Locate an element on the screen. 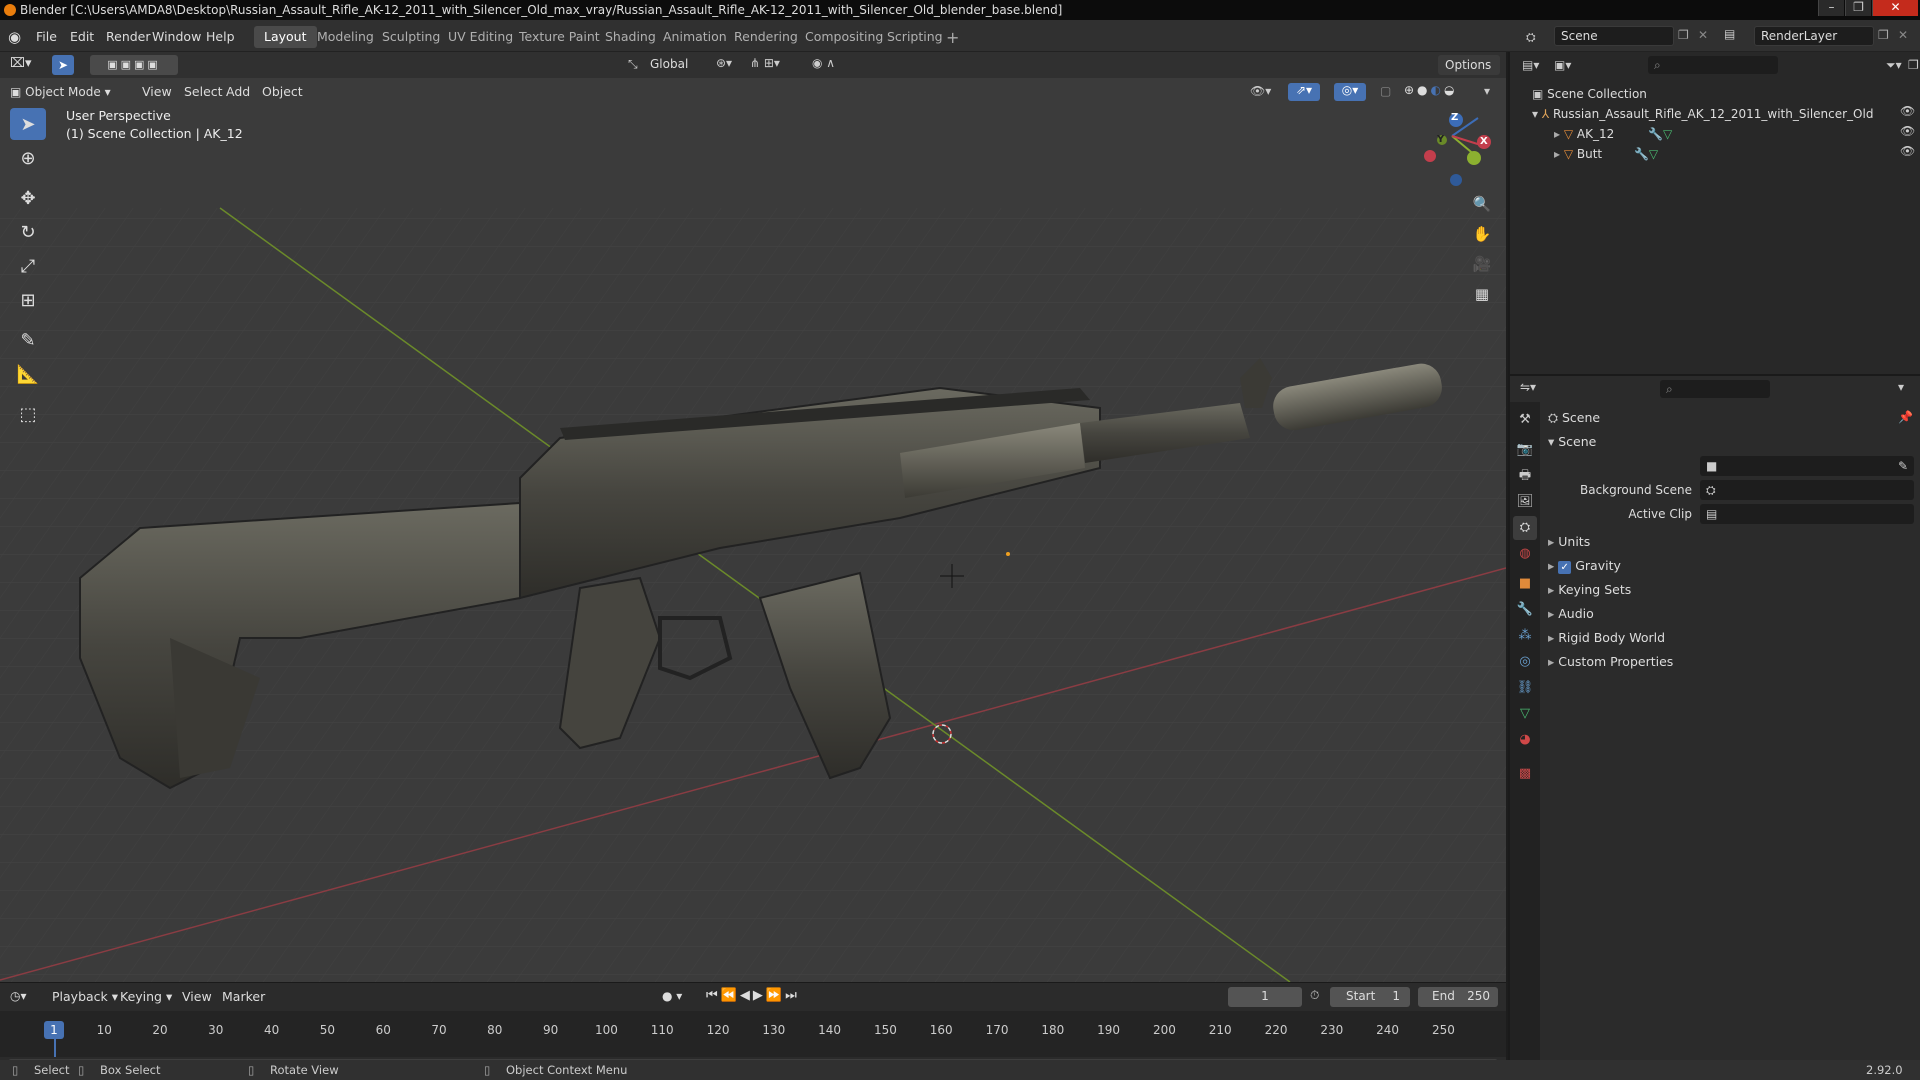 Image resolution: width=1920 pixels, height=1080 pixels. auto-keying-icon: ● ▾ is located at coordinates (672, 996).